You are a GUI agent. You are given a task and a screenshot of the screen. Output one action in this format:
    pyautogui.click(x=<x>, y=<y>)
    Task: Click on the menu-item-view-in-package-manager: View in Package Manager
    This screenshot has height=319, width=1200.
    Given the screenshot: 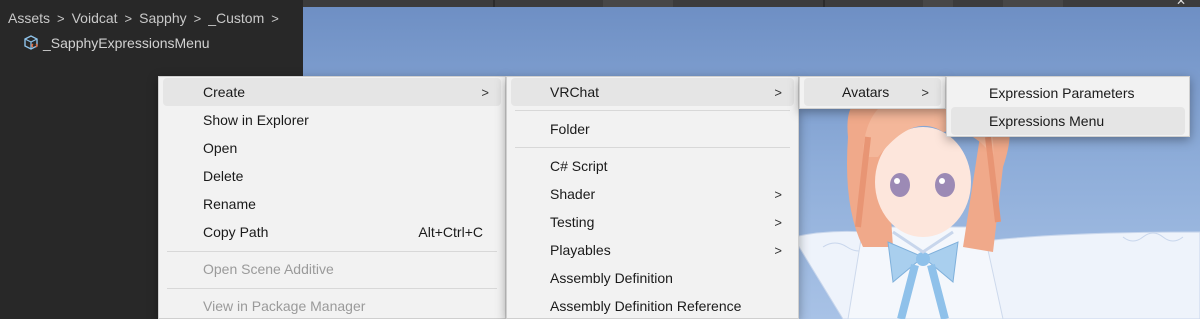 What is the action you would take?
    pyautogui.click(x=332, y=305)
    